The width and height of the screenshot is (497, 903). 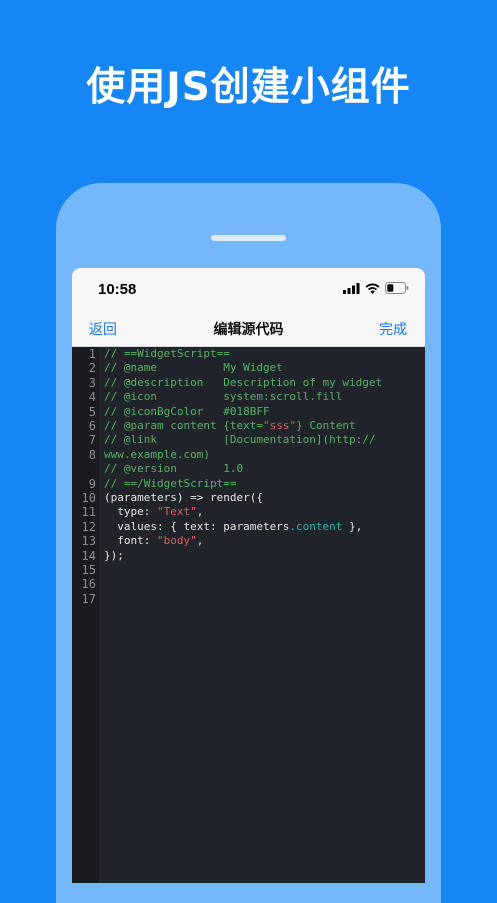 What do you see at coordinates (351, 288) in the screenshot?
I see `cellular-signal-icon` at bounding box center [351, 288].